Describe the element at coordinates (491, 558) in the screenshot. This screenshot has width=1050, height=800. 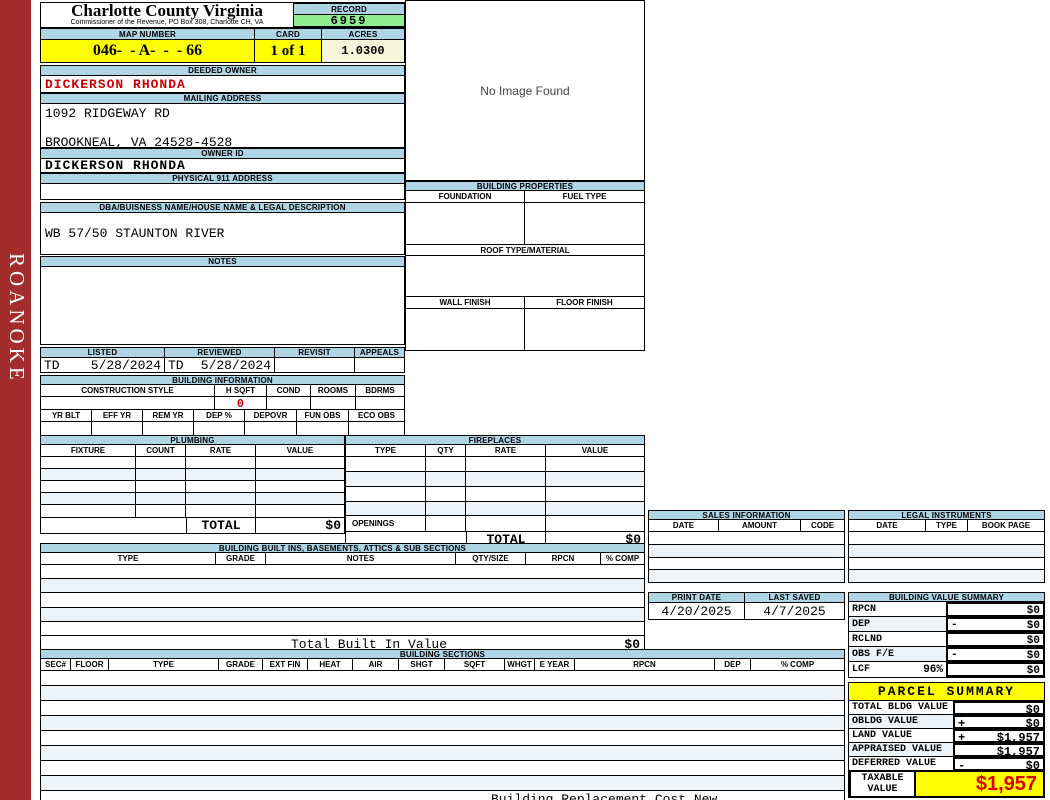
I see `column-header: QTY/SIZE` at that location.